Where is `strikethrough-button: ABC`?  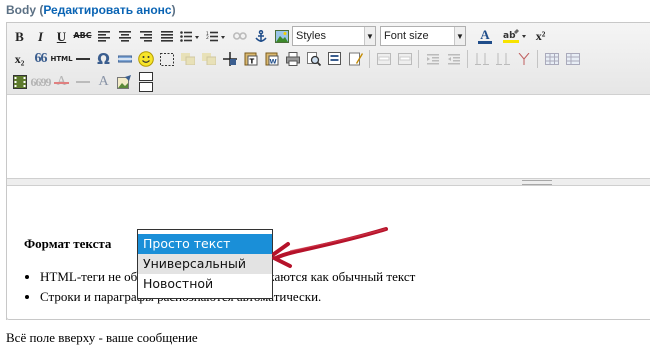 strikethrough-button: ABC is located at coordinates (82, 36).